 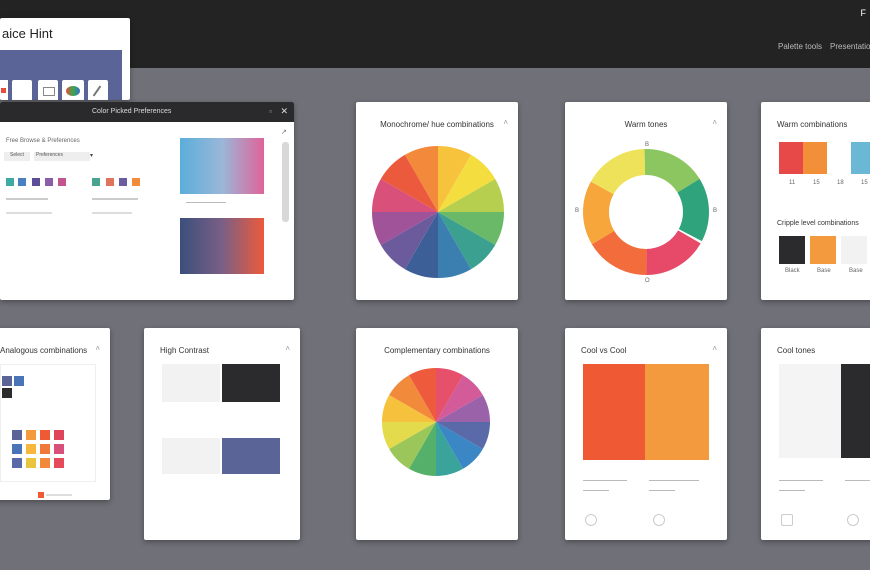 I want to click on swatch-label: 15, so click(x=816, y=183).